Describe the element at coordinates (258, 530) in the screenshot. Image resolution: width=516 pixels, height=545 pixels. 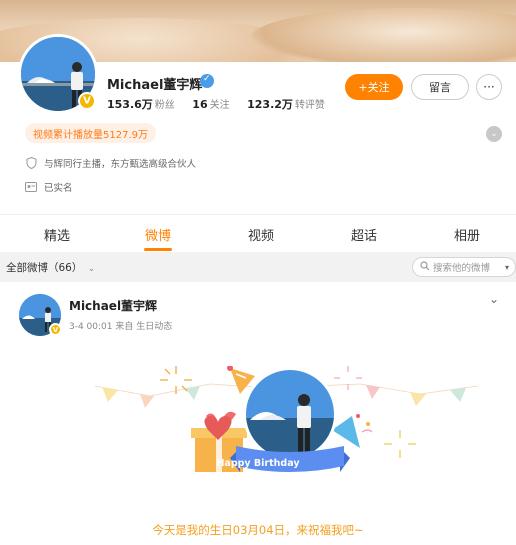
I see `birthday-message: 今天是我的生日03月04日，来祝福我吧~` at that location.